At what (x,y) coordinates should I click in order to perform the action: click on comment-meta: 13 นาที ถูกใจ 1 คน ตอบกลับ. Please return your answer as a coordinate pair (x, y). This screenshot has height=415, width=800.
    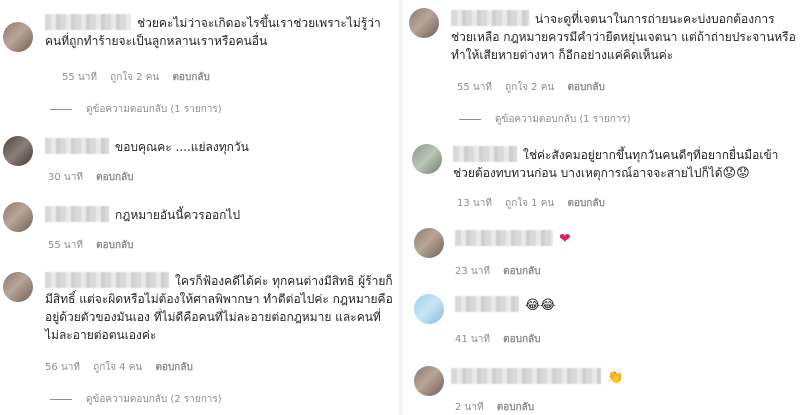
    Looking at the image, I should click on (536, 203).